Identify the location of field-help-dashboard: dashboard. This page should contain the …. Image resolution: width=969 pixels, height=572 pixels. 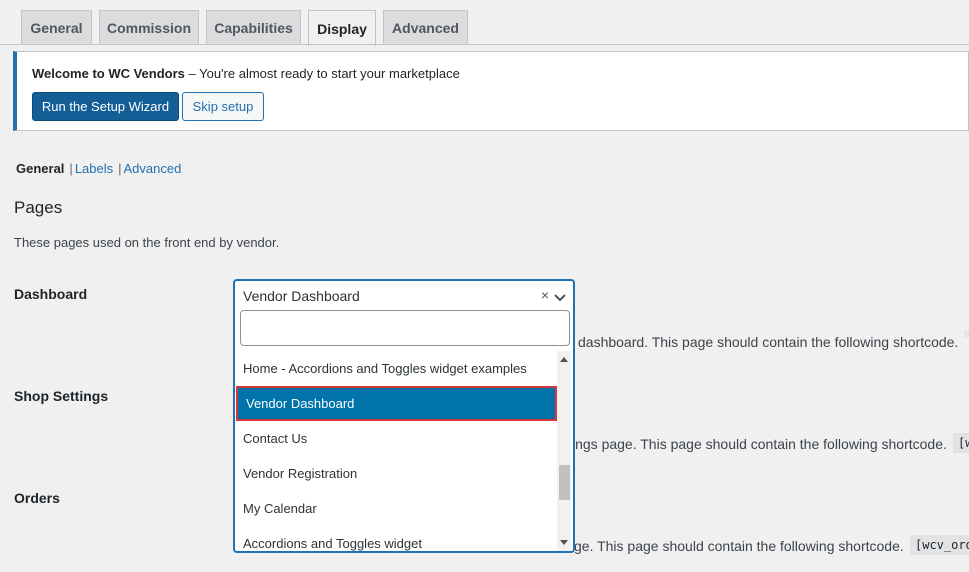
(768, 342).